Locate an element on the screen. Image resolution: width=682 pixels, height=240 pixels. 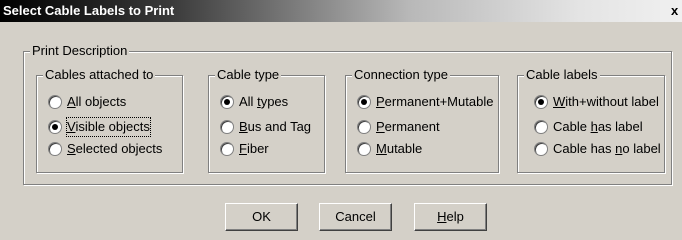
radio-label: Visible objects is located at coordinates (108, 127).